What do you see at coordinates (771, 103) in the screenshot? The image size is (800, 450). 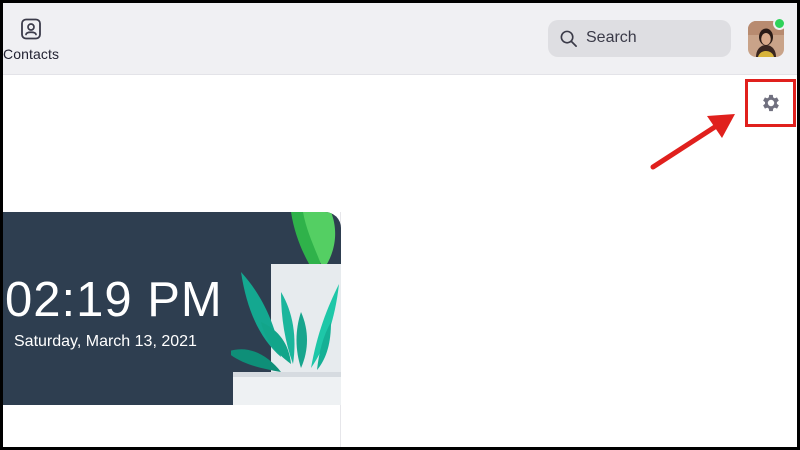 I see `gear-icon` at bounding box center [771, 103].